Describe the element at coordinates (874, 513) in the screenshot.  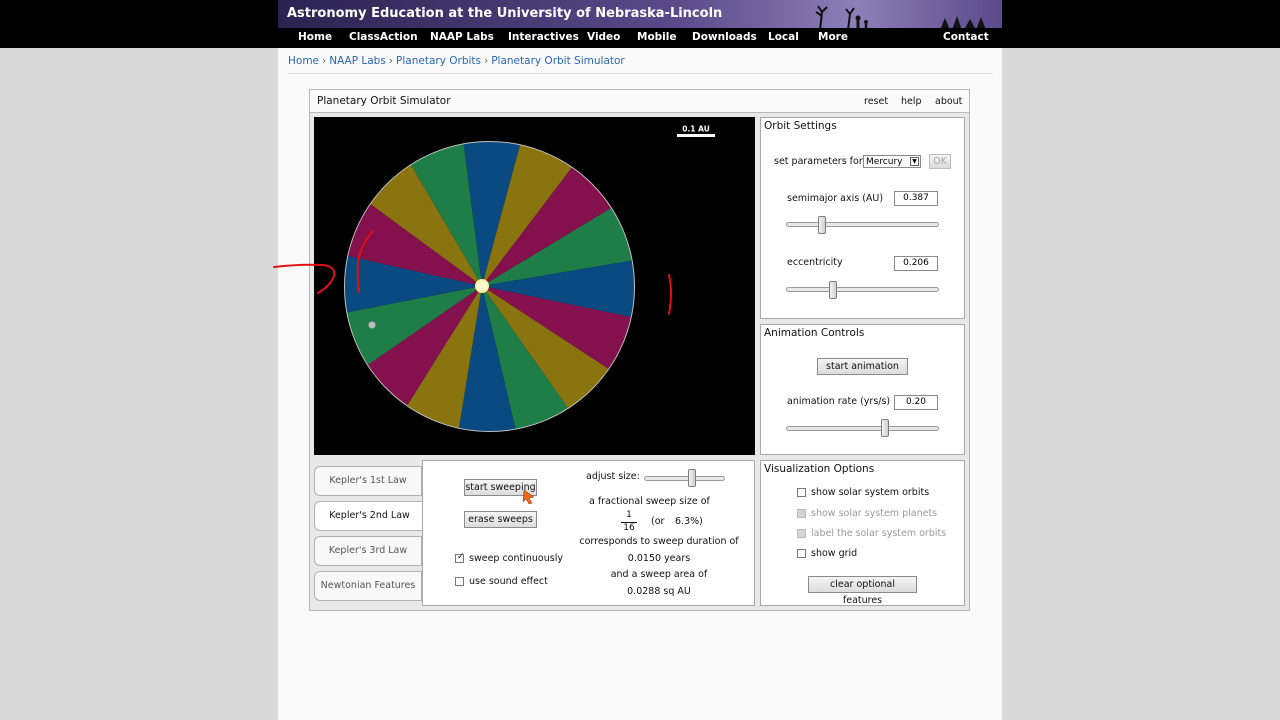
I see `show-planets-label: show solar system planets` at that location.